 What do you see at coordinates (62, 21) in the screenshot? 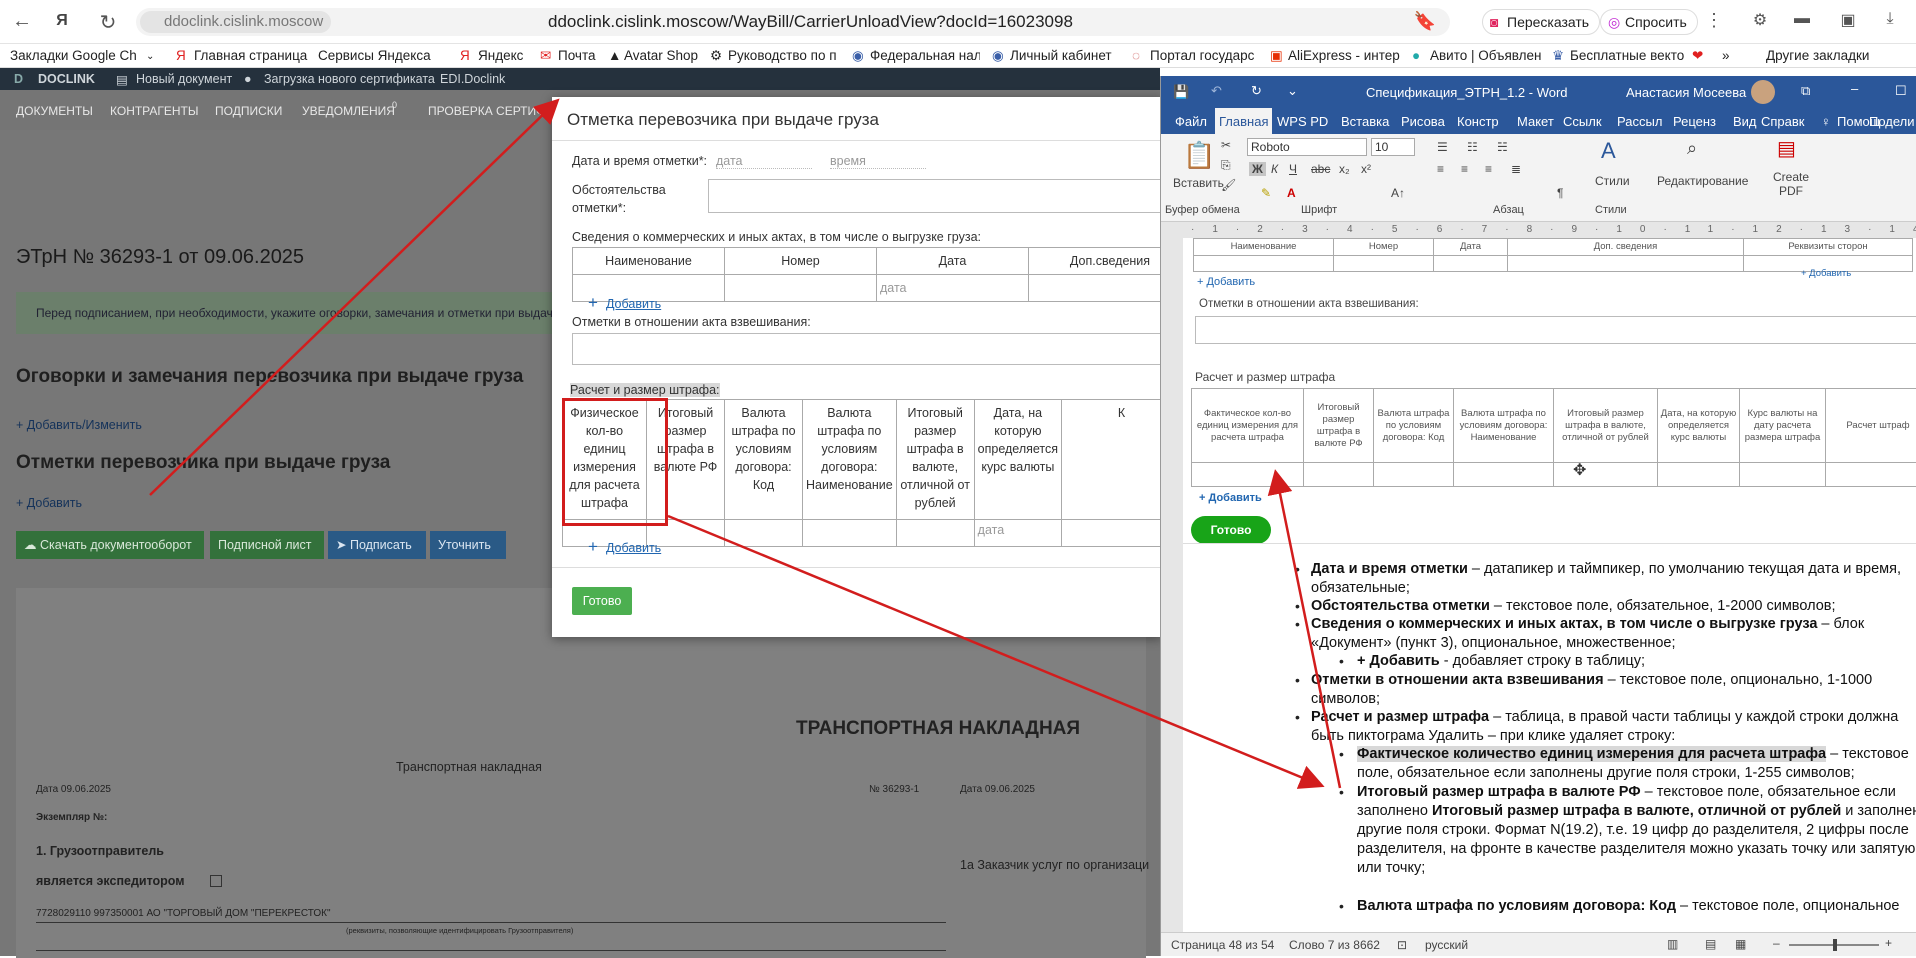
I see `yandex-icon: Я` at bounding box center [62, 21].